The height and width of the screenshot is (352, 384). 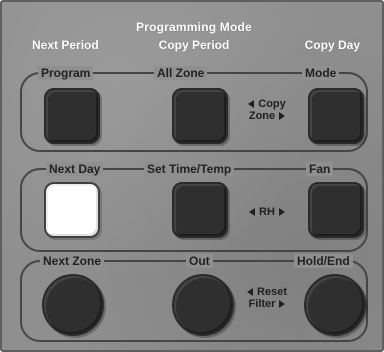 I want to click on programming-mode-title: Programming Mode, so click(x=194, y=27).